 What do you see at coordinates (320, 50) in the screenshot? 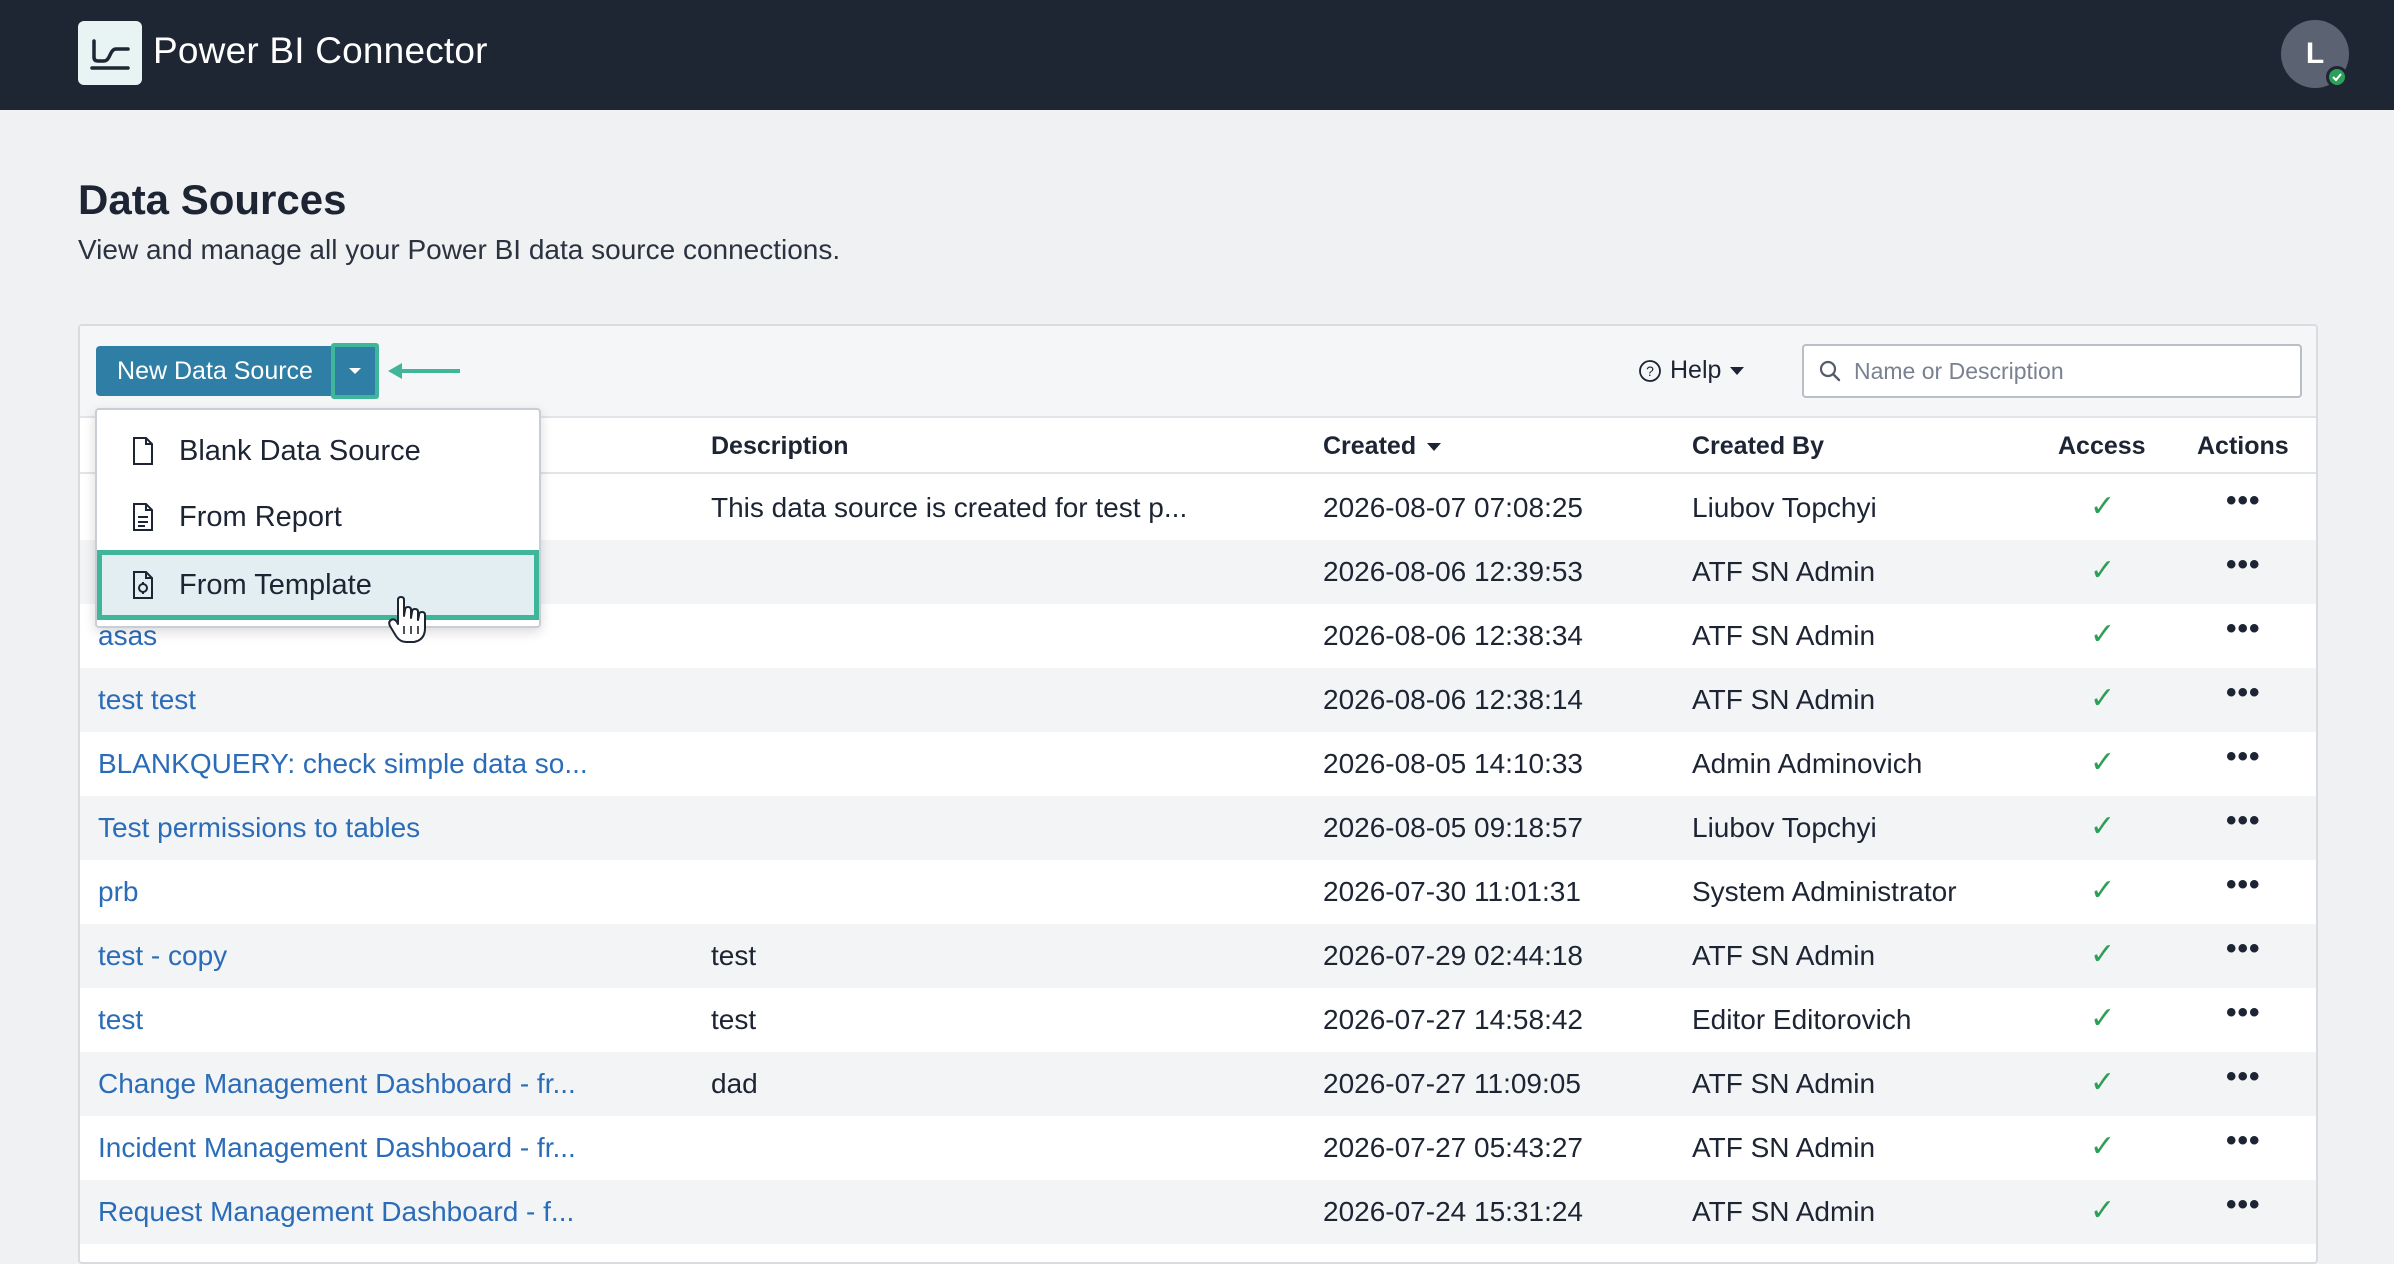
I see `app-title: Power BI Connector` at bounding box center [320, 50].